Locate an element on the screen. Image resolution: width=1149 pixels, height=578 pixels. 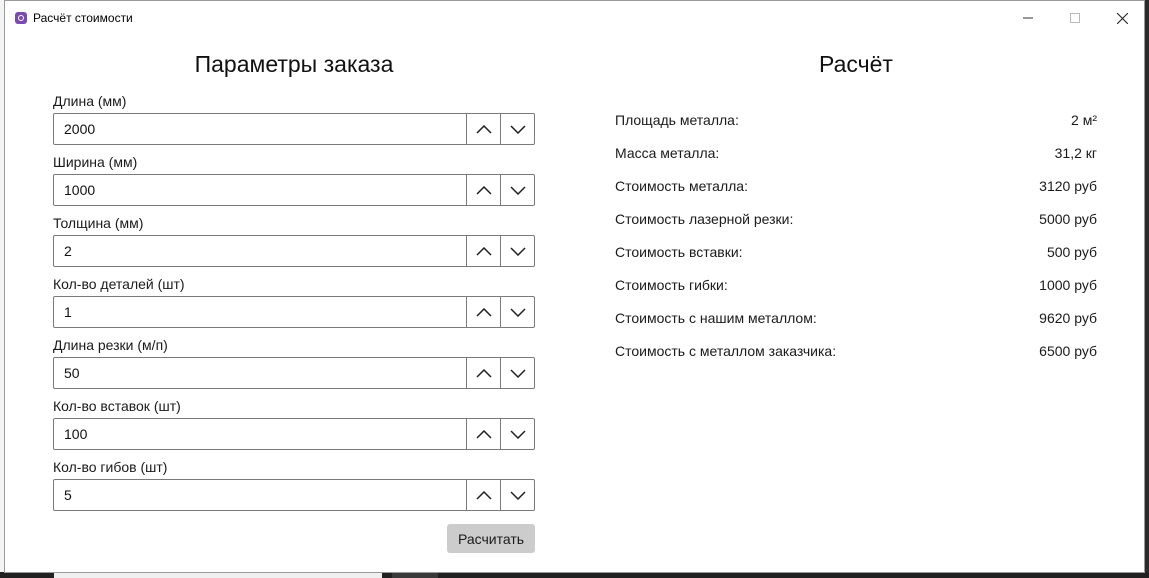
minimize-icon is located at coordinates (1028, 18).